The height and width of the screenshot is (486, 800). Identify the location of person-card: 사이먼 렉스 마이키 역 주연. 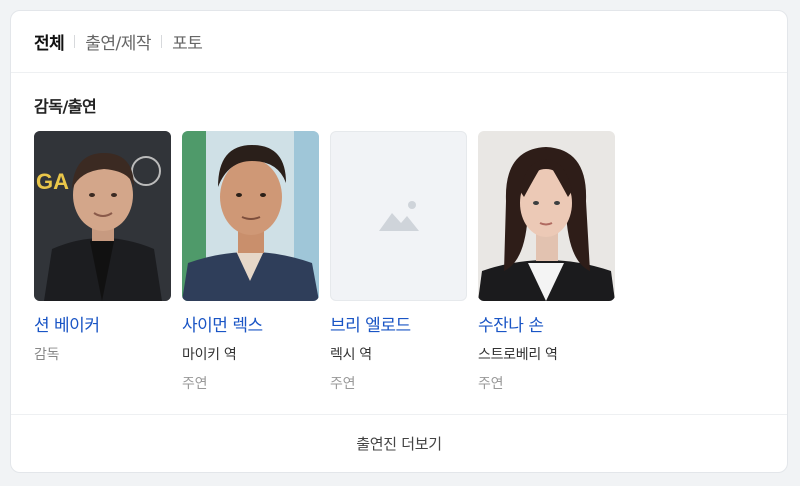
(250, 262).